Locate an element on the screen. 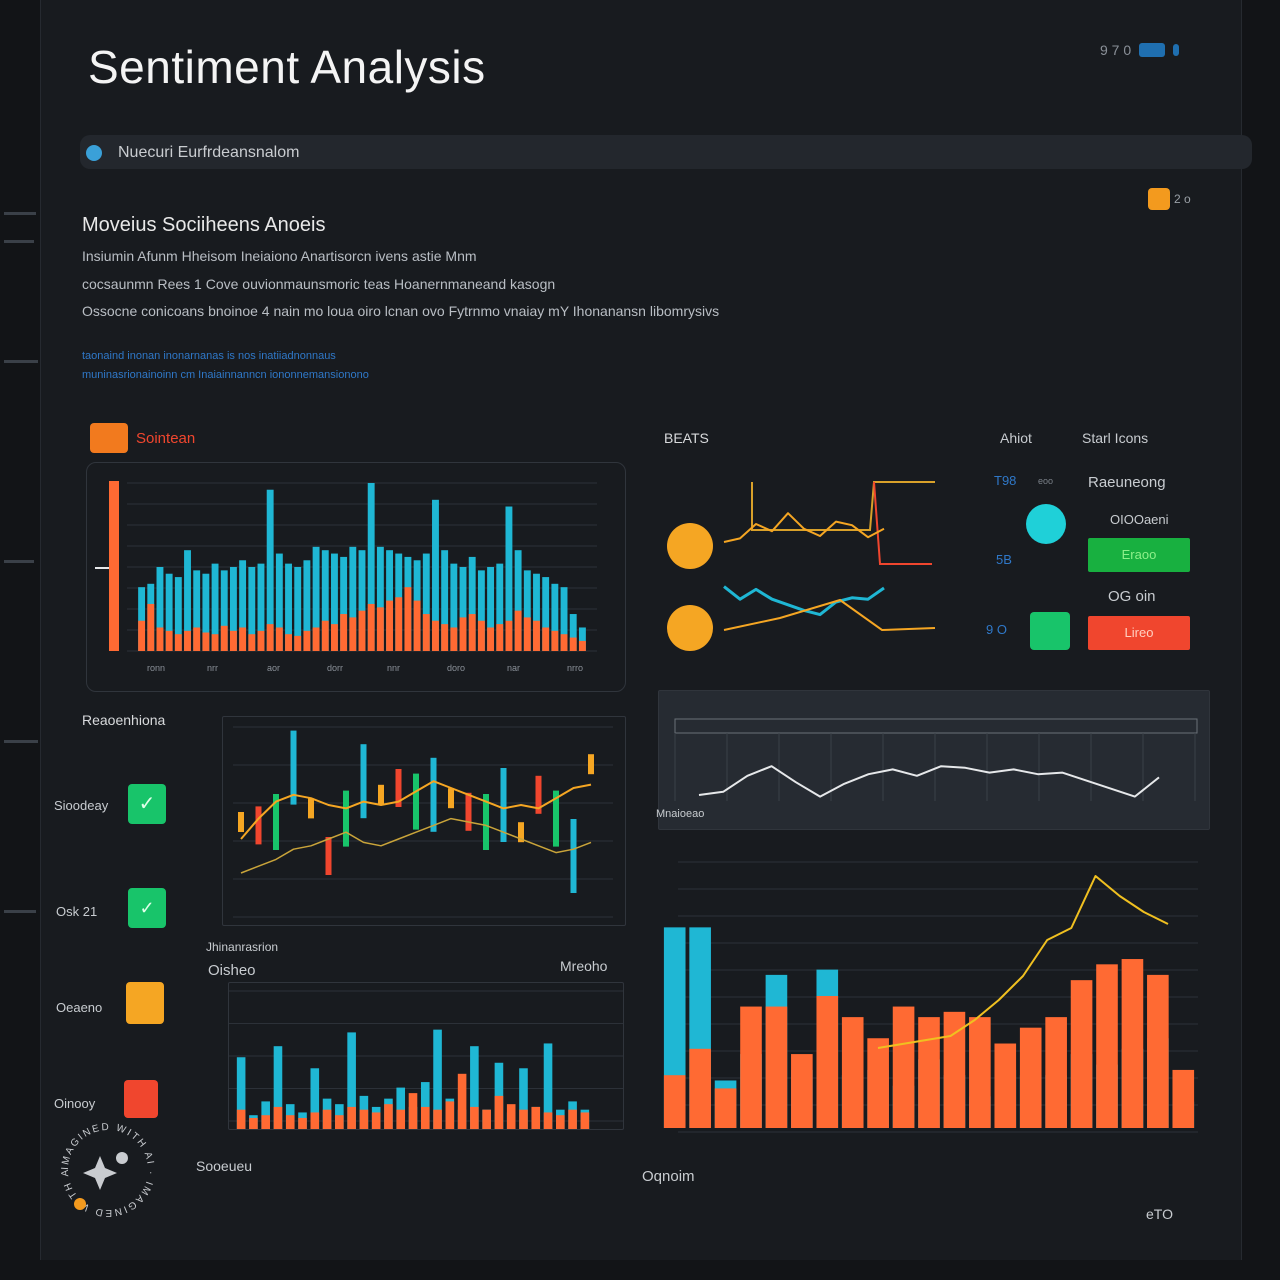 This screenshot has height=1280, width=1280. small-bar-chart is located at coordinates (426, 1059).